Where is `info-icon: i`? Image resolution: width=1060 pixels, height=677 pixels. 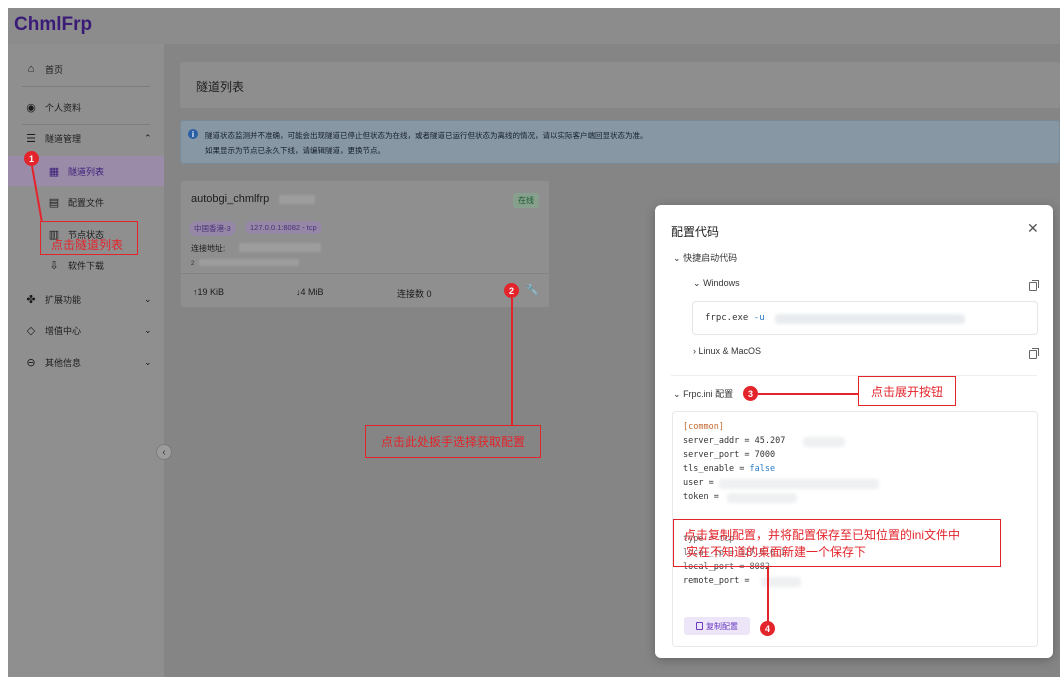
info-icon: i is located at coordinates (193, 134).